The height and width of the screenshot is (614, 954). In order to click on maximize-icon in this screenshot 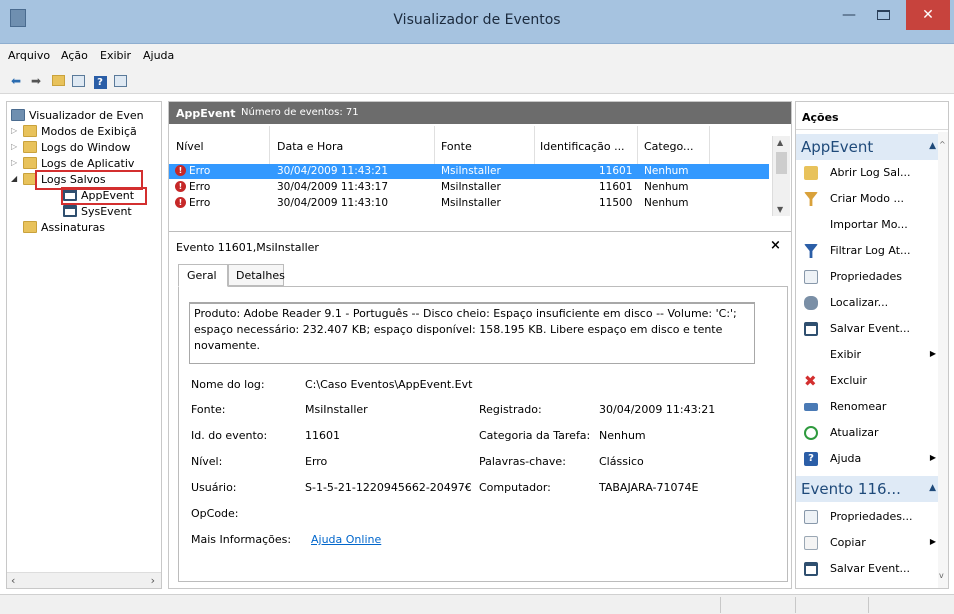, I will do `click(883, 15)`.